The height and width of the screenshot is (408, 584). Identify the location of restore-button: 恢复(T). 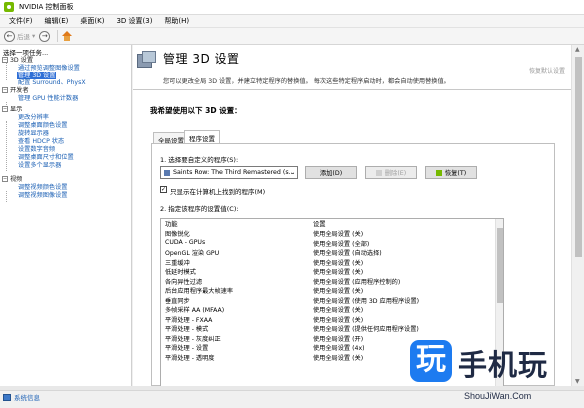
(451, 172).